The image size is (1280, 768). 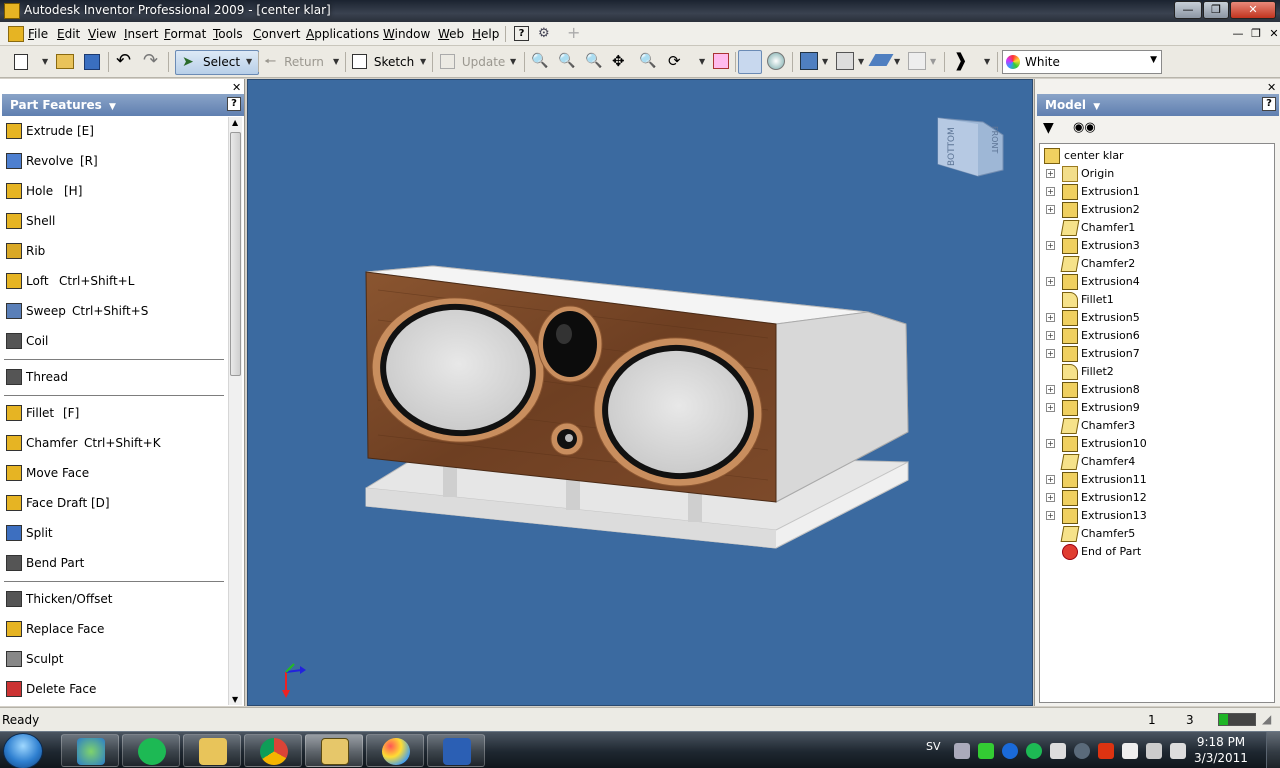 What do you see at coordinates (485, 34) in the screenshot?
I see `menu-help: Help` at bounding box center [485, 34].